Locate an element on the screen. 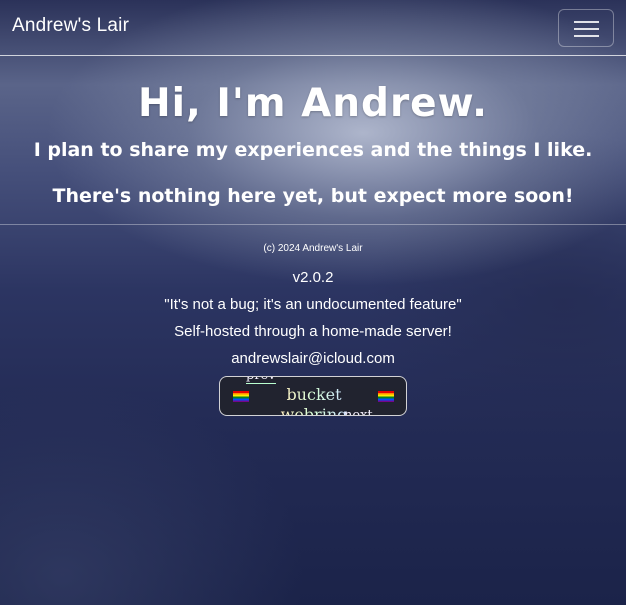 Image resolution: width=626 pixels, height=605 pixels. email-link: andrewslair@icloud.com is located at coordinates (313, 358).